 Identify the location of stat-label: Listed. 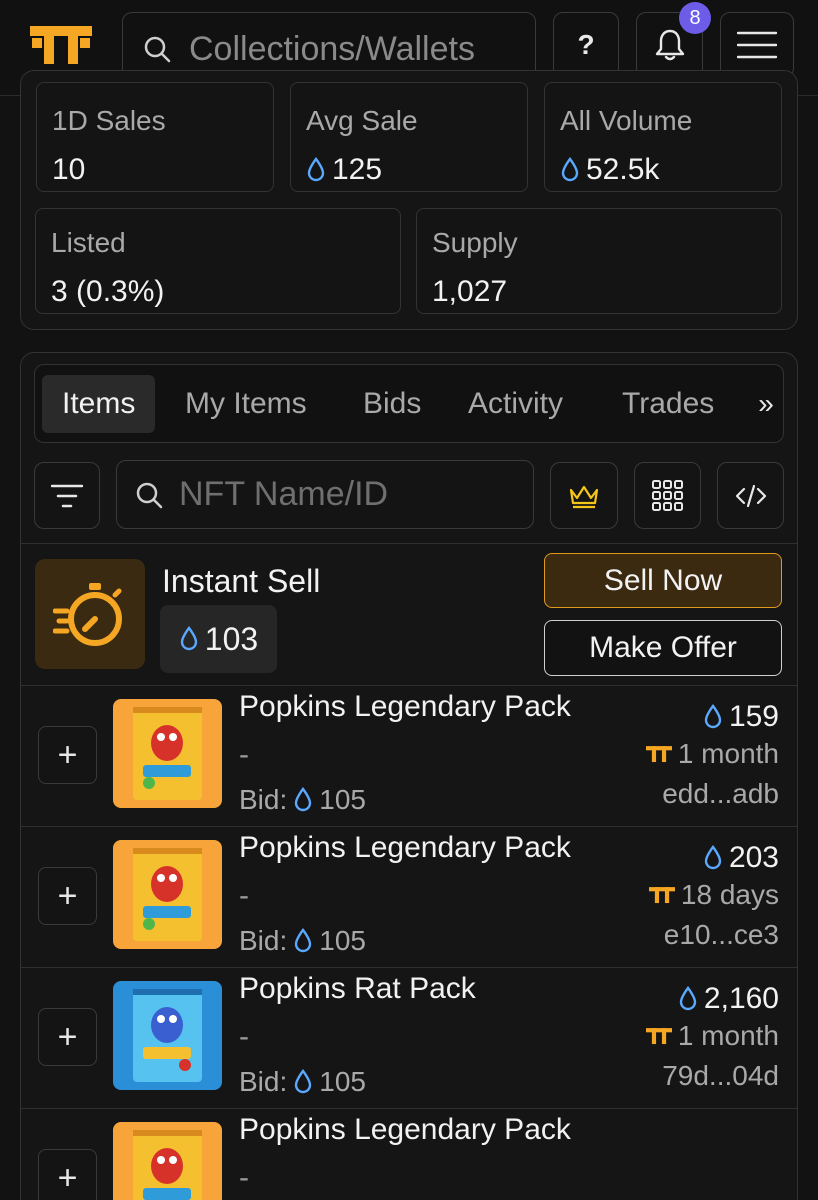
(88, 242).